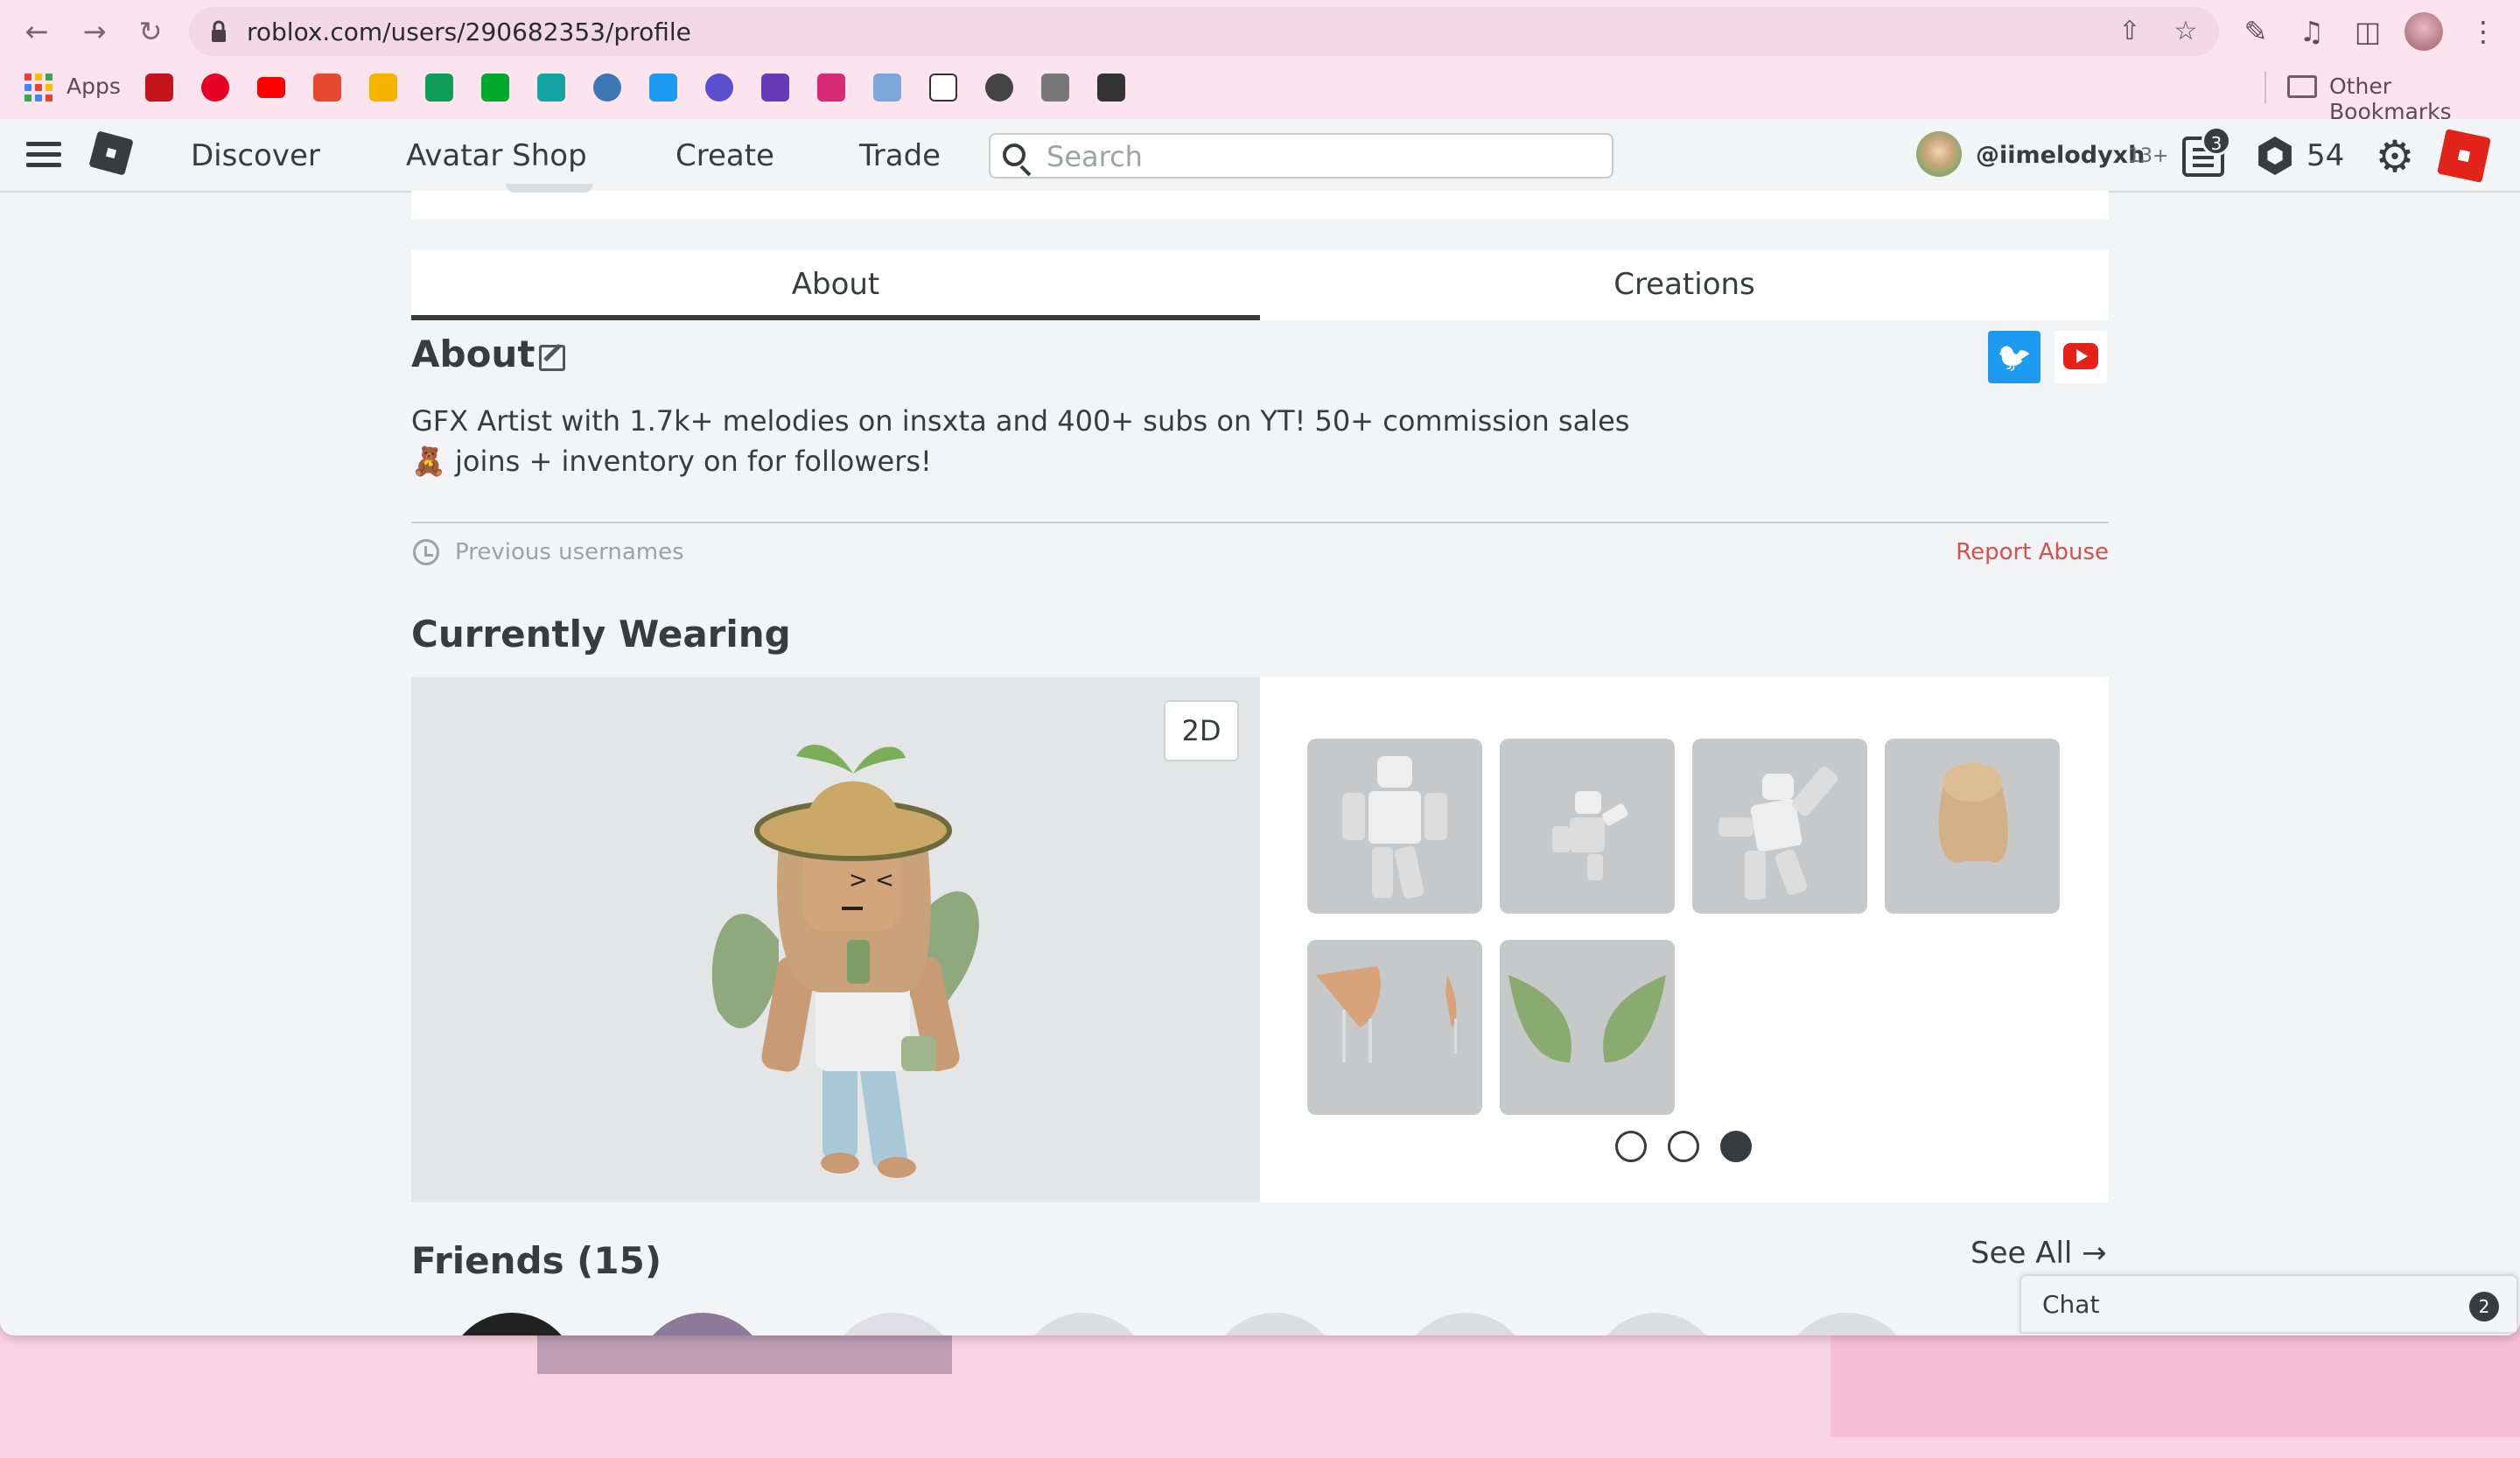 This screenshot has width=2520, height=1458. Describe the element at coordinates (439, 88) in the screenshot. I see `classroom-icon` at that location.